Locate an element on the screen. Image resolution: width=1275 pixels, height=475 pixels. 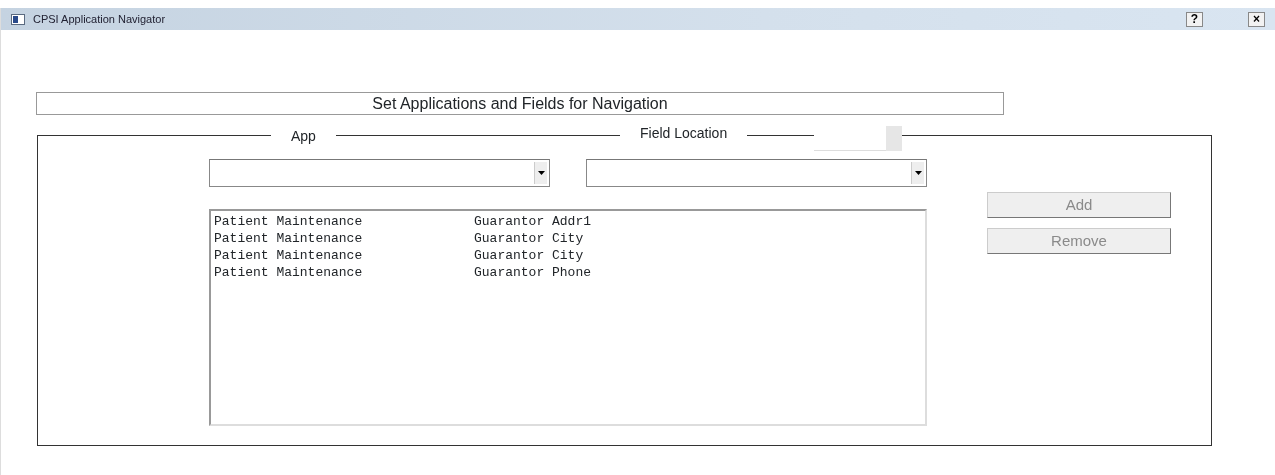
list-item-field: Guarantor Addr1 is located at coordinates (533, 221).